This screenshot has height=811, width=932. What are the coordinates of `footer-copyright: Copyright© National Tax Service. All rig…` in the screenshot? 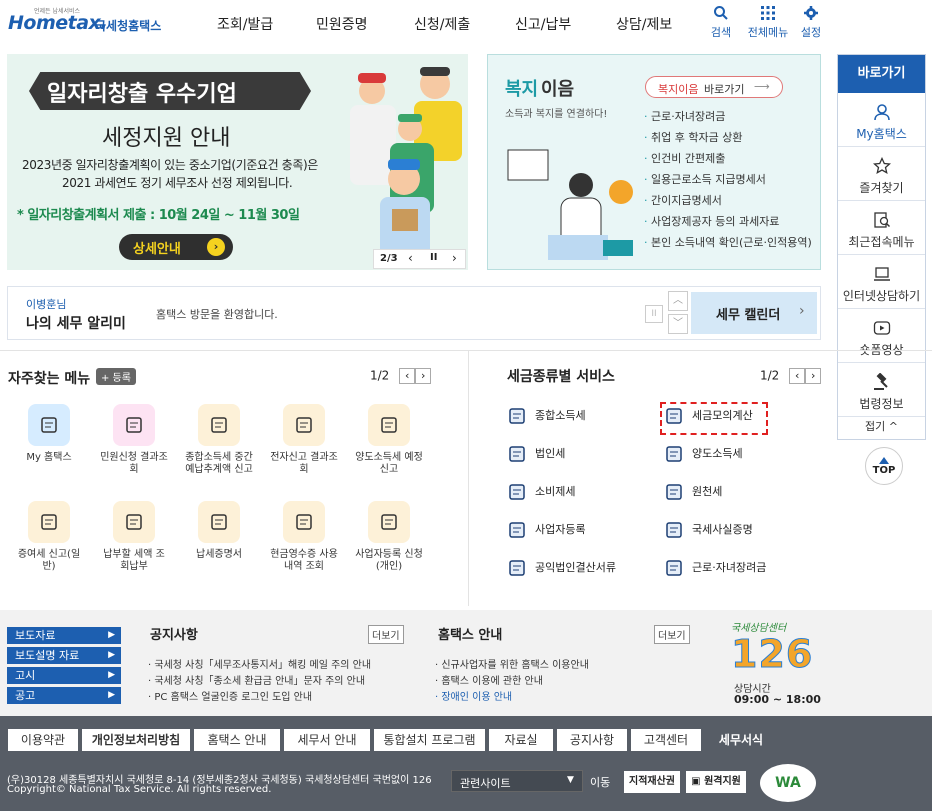 It's located at (139, 789).